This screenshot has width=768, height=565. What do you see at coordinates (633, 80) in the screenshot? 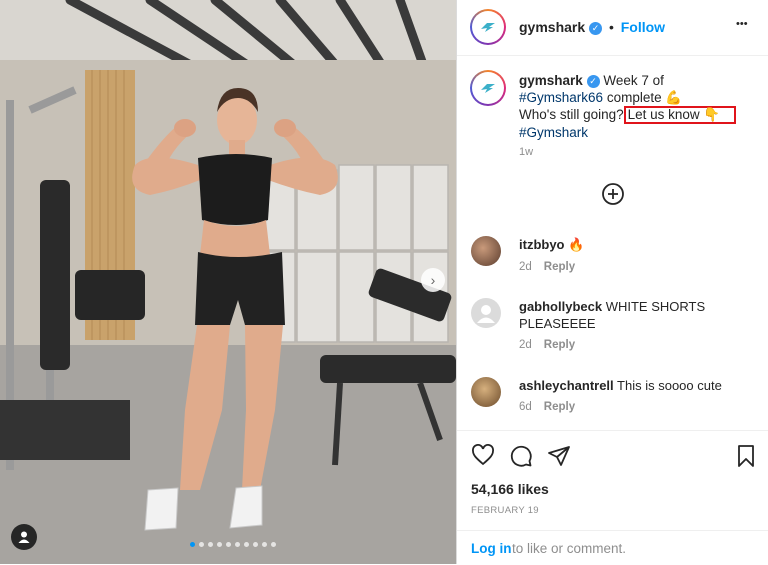
I see `caption-line1: Week 7 of` at bounding box center [633, 80].